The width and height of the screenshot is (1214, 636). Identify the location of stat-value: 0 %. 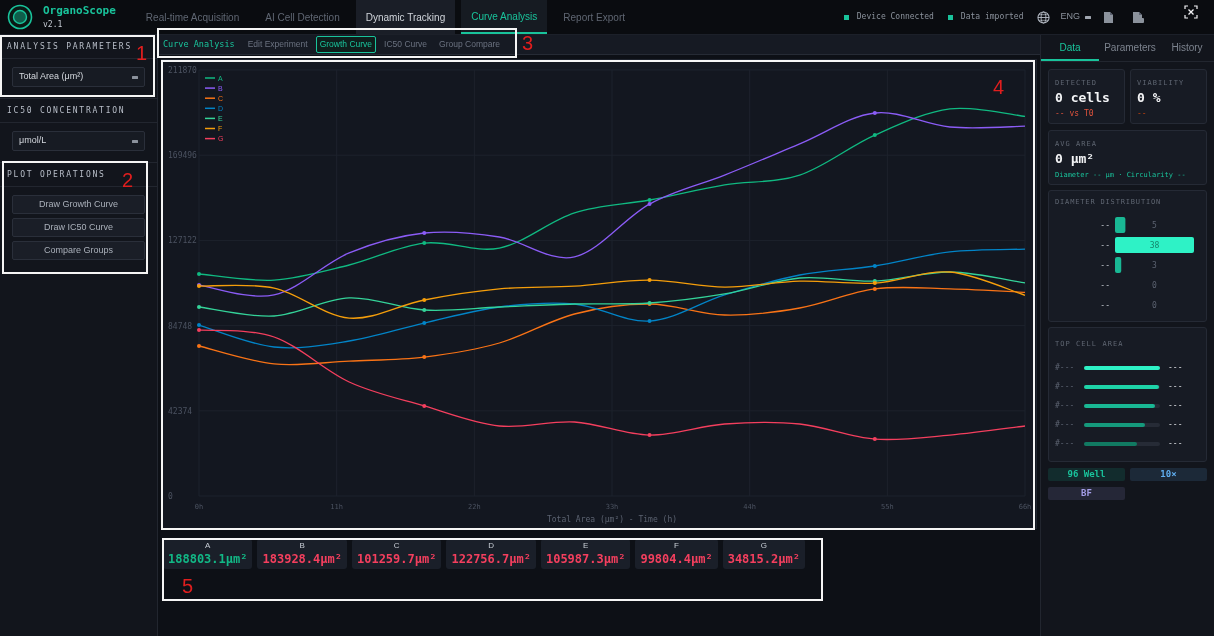
(1149, 98).